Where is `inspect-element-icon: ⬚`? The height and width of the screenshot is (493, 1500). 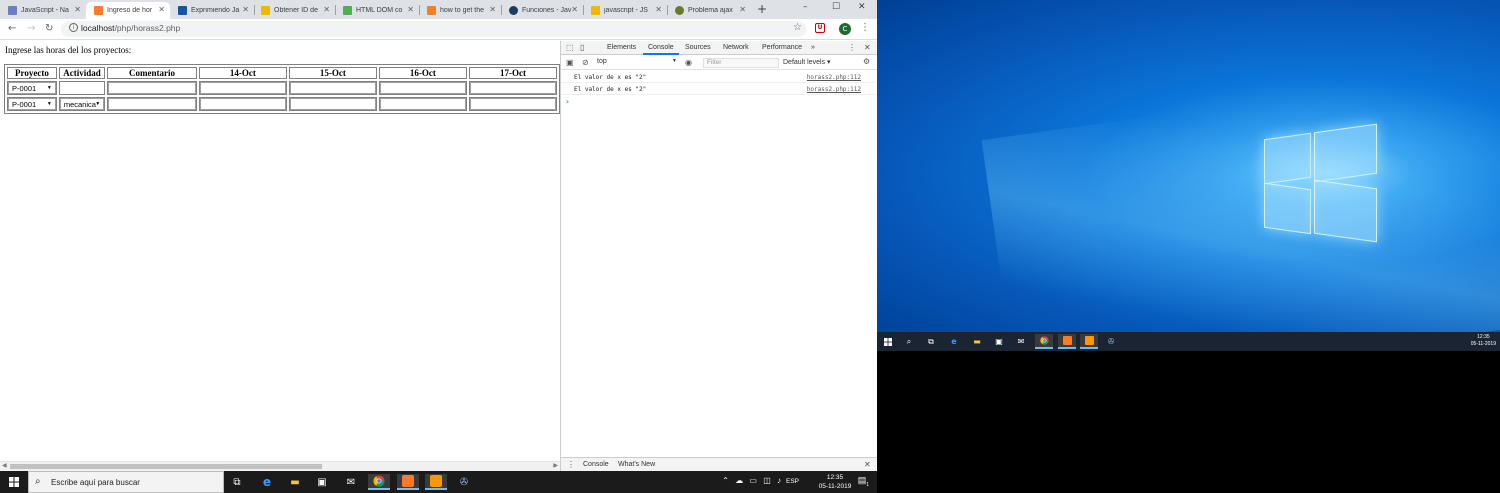 inspect-element-icon: ⬚ is located at coordinates (570, 47).